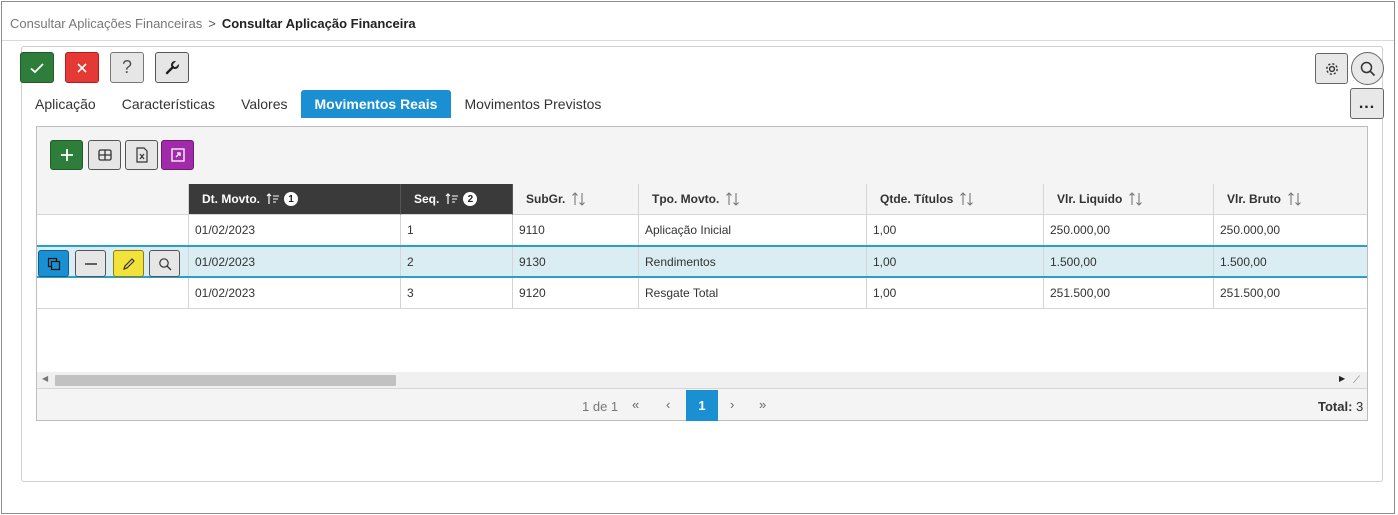 The image size is (1398, 515). I want to click on copy-icon, so click(53, 263).